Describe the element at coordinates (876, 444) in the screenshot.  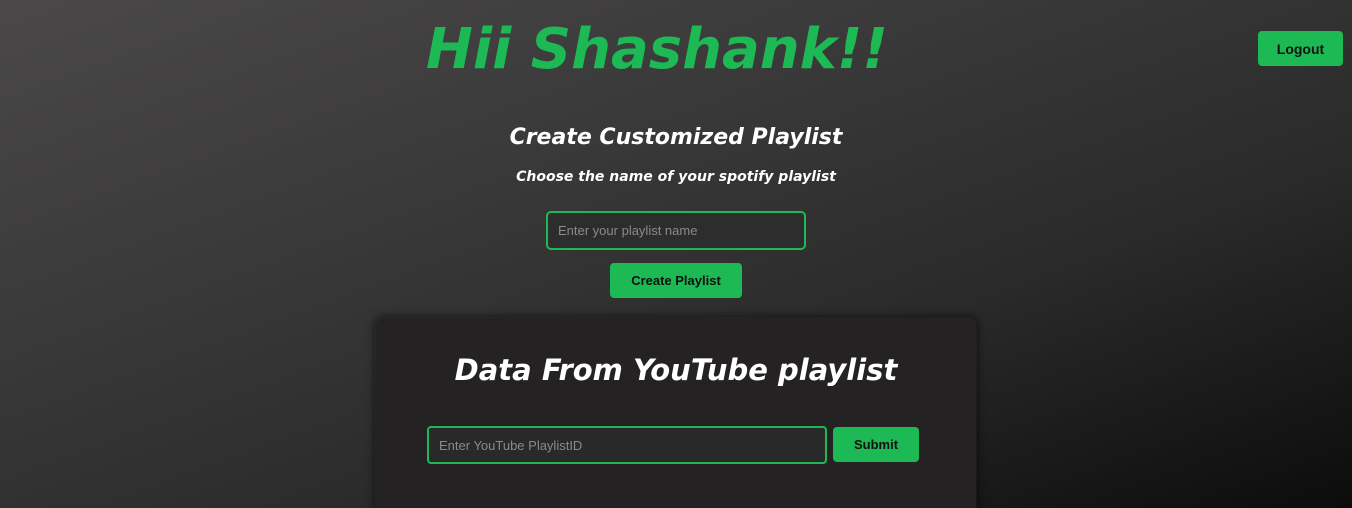
I see `submit-button: Submit` at that location.